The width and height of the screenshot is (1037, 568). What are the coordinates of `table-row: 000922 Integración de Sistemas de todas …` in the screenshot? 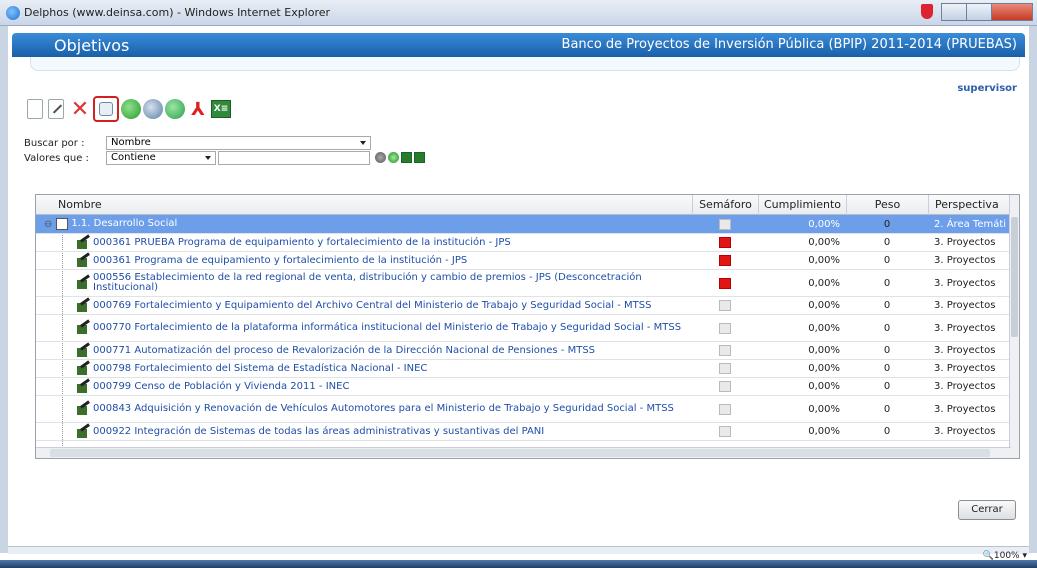 It's located at (523, 432).